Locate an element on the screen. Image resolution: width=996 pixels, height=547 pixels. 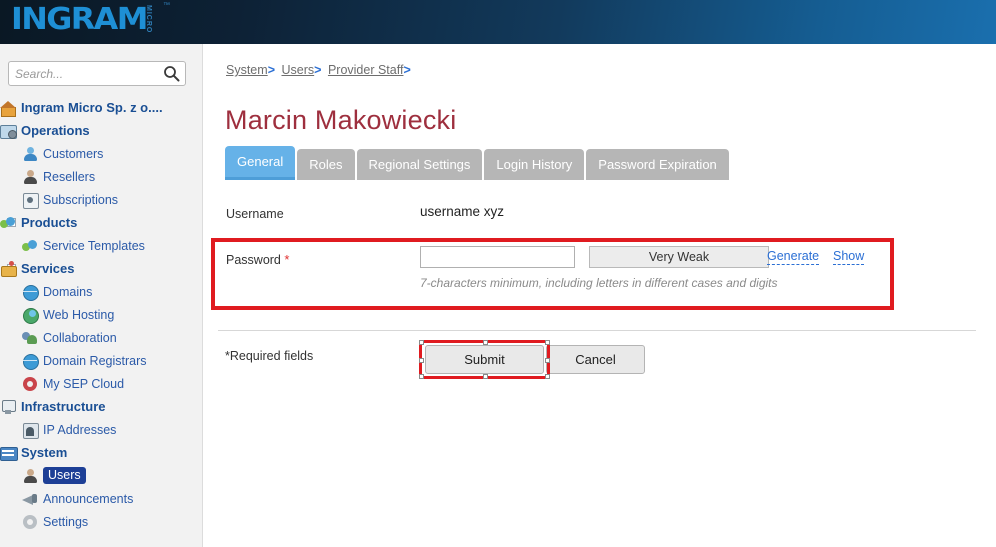
subscriptions-icon is located at coordinates (30, 200).